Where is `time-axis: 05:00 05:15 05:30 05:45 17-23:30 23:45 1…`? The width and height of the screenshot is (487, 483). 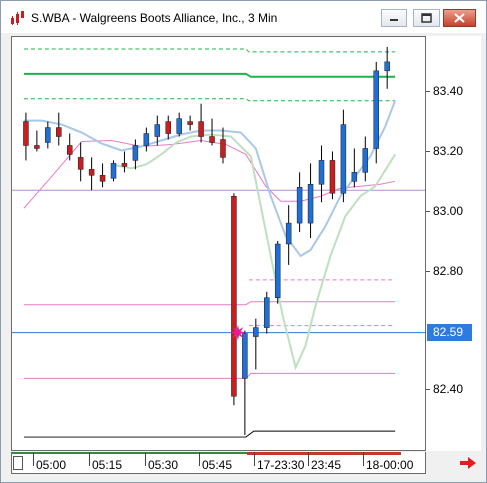
time-axis: 05:00 05:15 05:30 05:45 17-23:30 23:45 1… is located at coordinates (218, 463).